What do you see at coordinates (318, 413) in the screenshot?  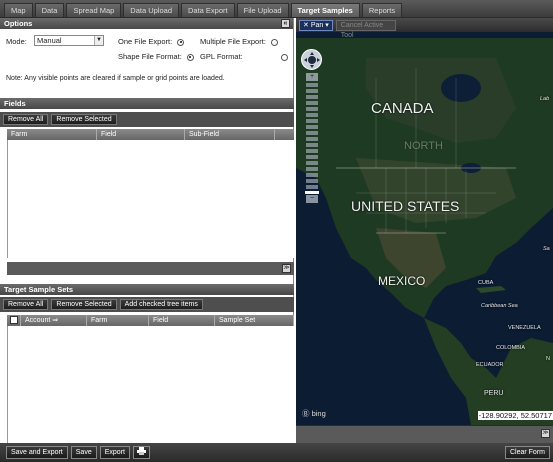 I see `bing-label: bing` at bounding box center [318, 413].